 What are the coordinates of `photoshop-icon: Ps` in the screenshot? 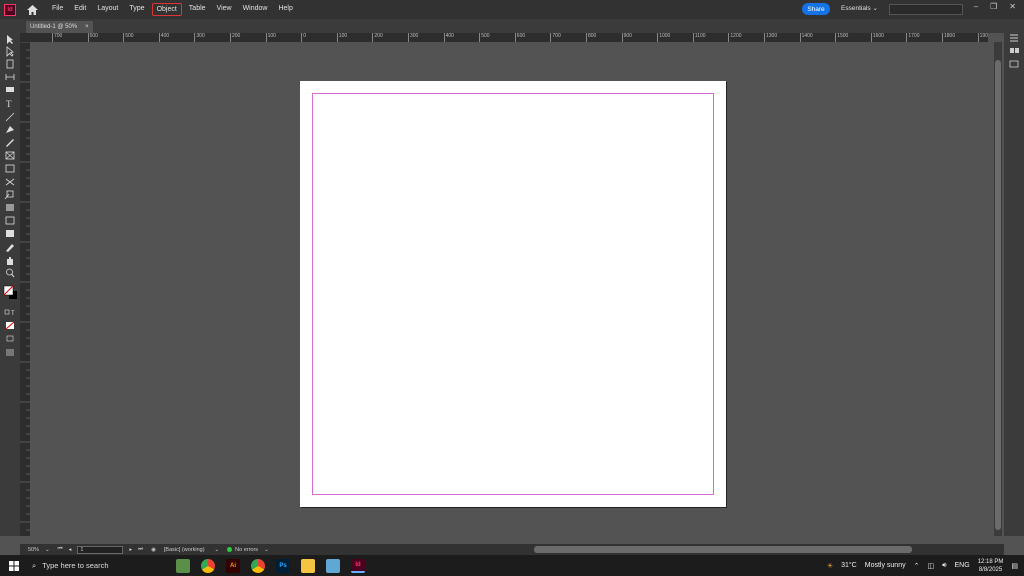 It's located at (283, 565).